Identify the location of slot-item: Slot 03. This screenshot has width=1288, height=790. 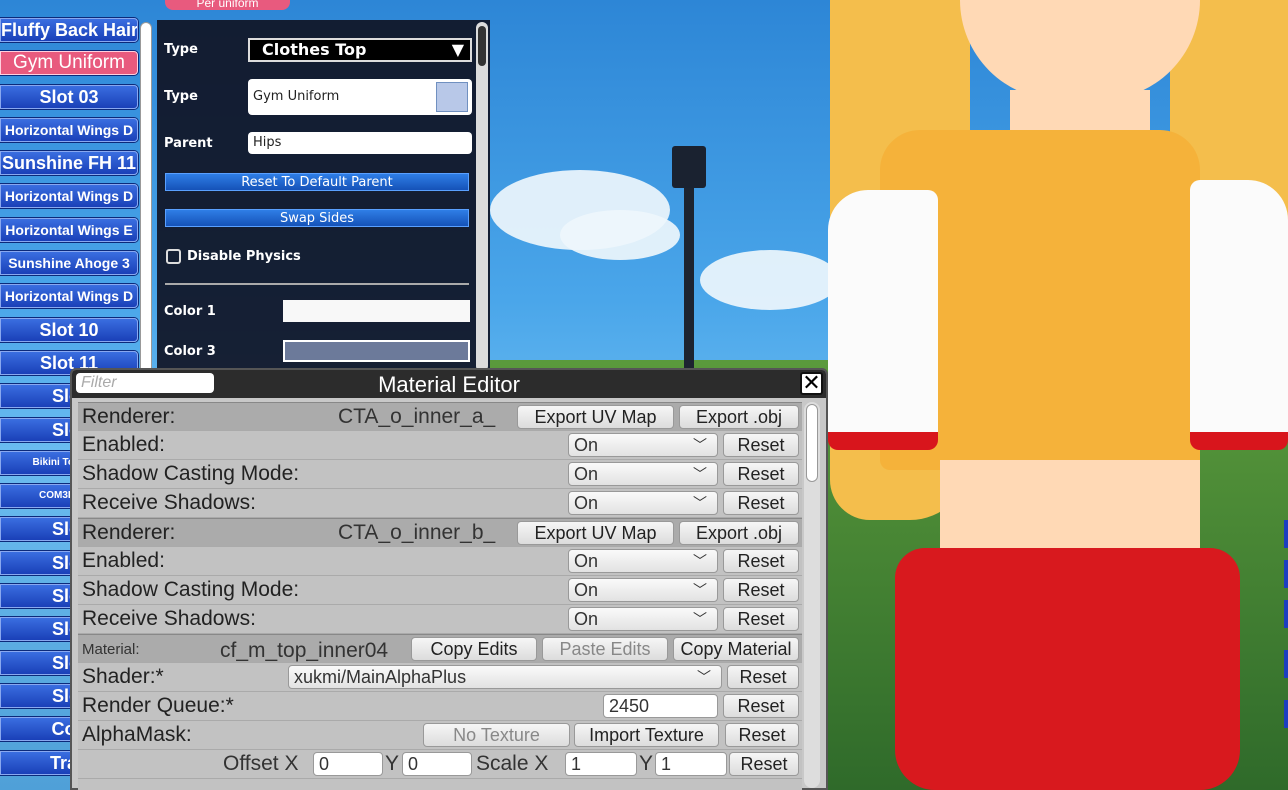
(69, 96).